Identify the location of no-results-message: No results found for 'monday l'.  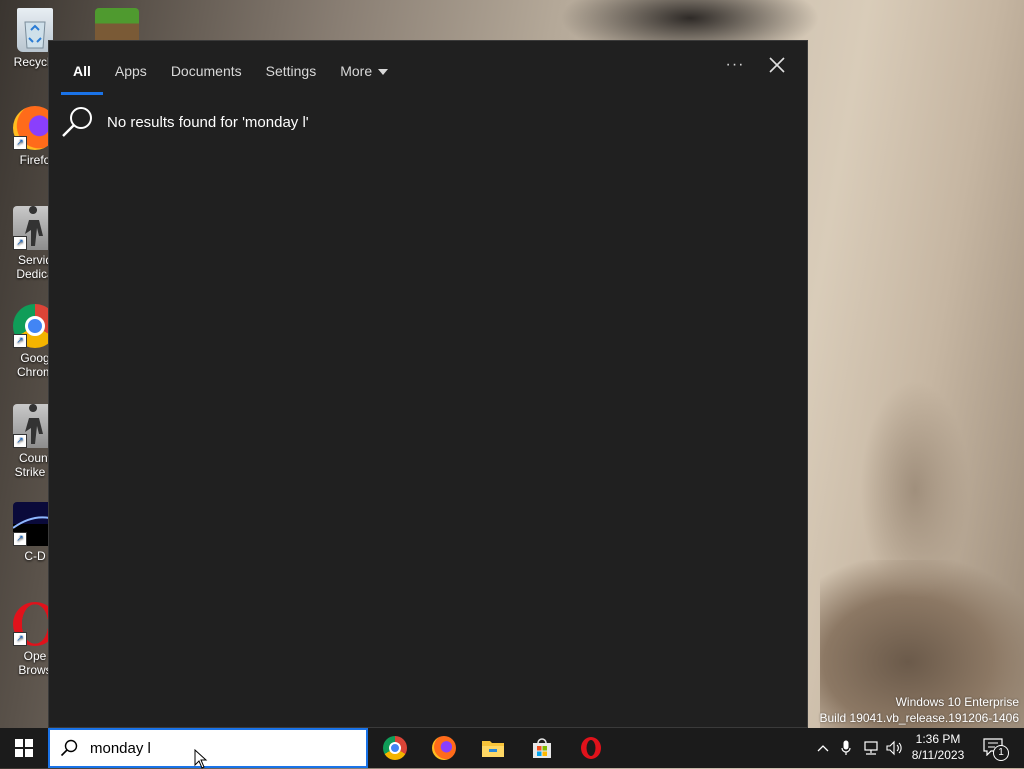
(185, 122).